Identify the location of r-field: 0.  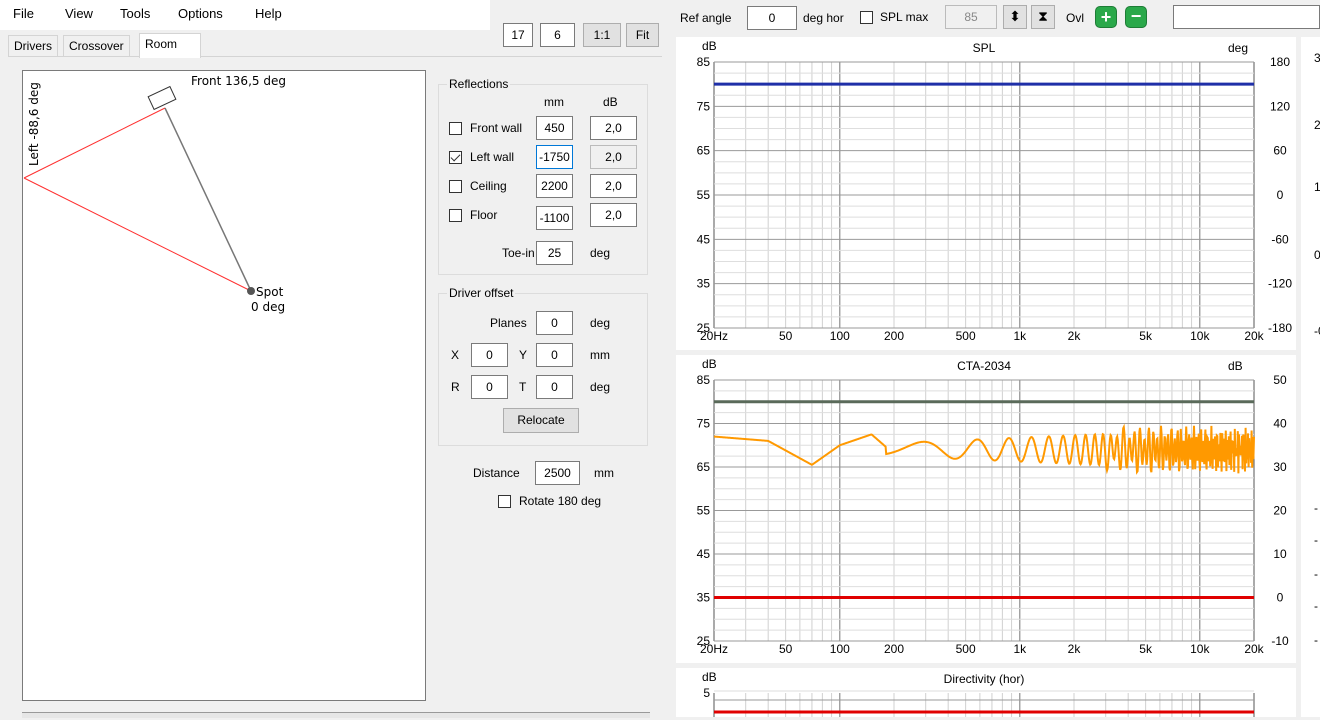
(489, 387).